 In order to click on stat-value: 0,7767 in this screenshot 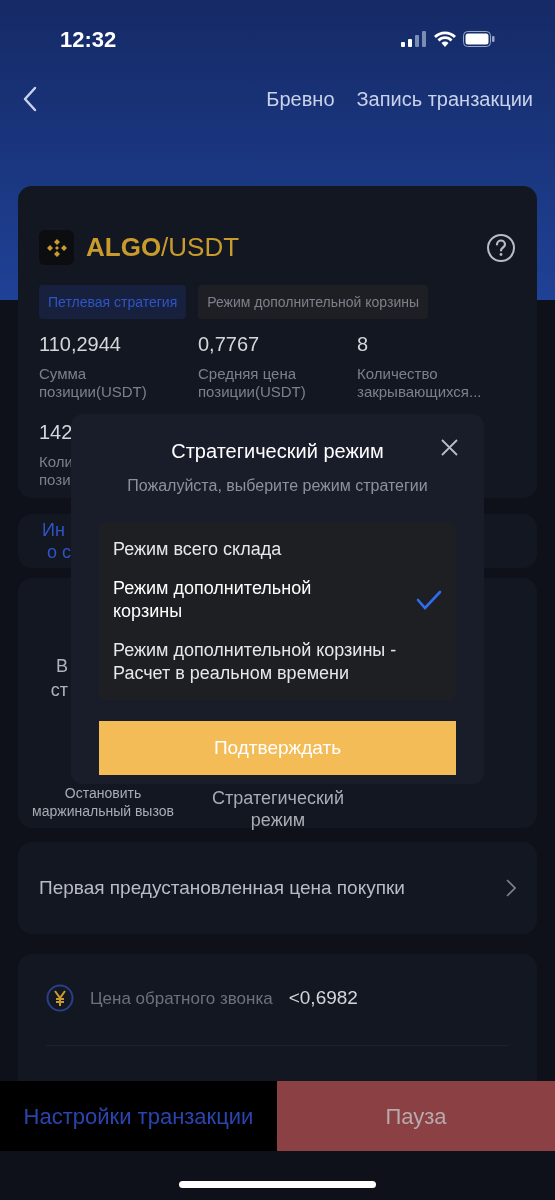, I will do `click(229, 344)`.